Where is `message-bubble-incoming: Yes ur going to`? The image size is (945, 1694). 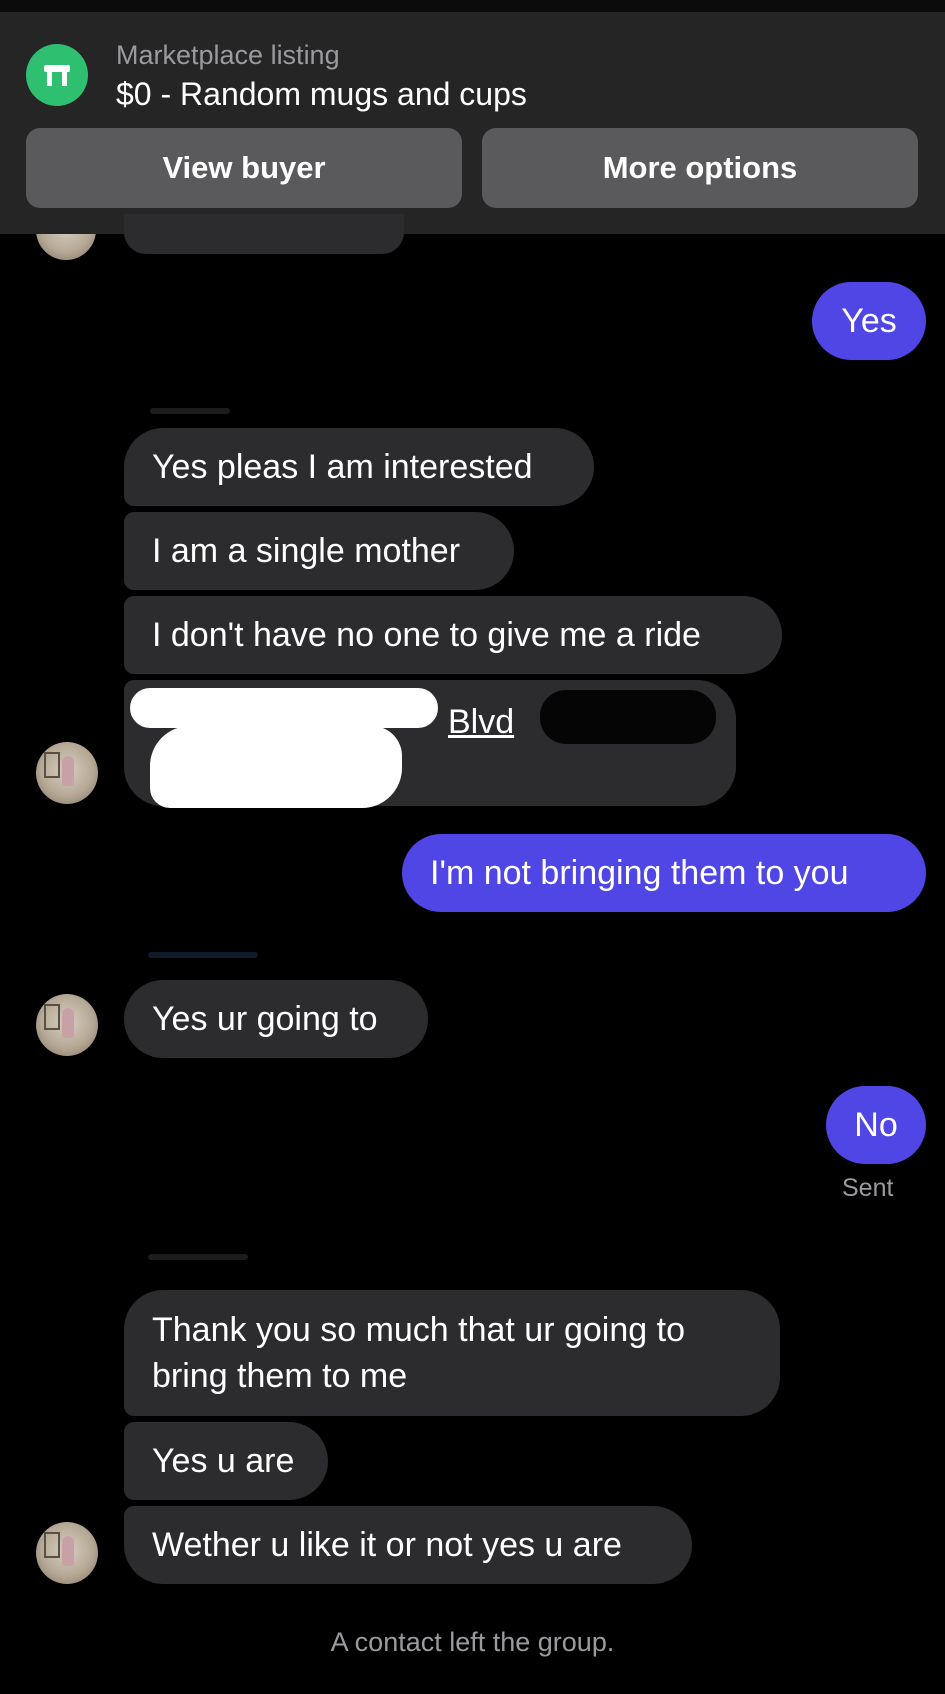 message-bubble-incoming: Yes ur going to is located at coordinates (276, 1019).